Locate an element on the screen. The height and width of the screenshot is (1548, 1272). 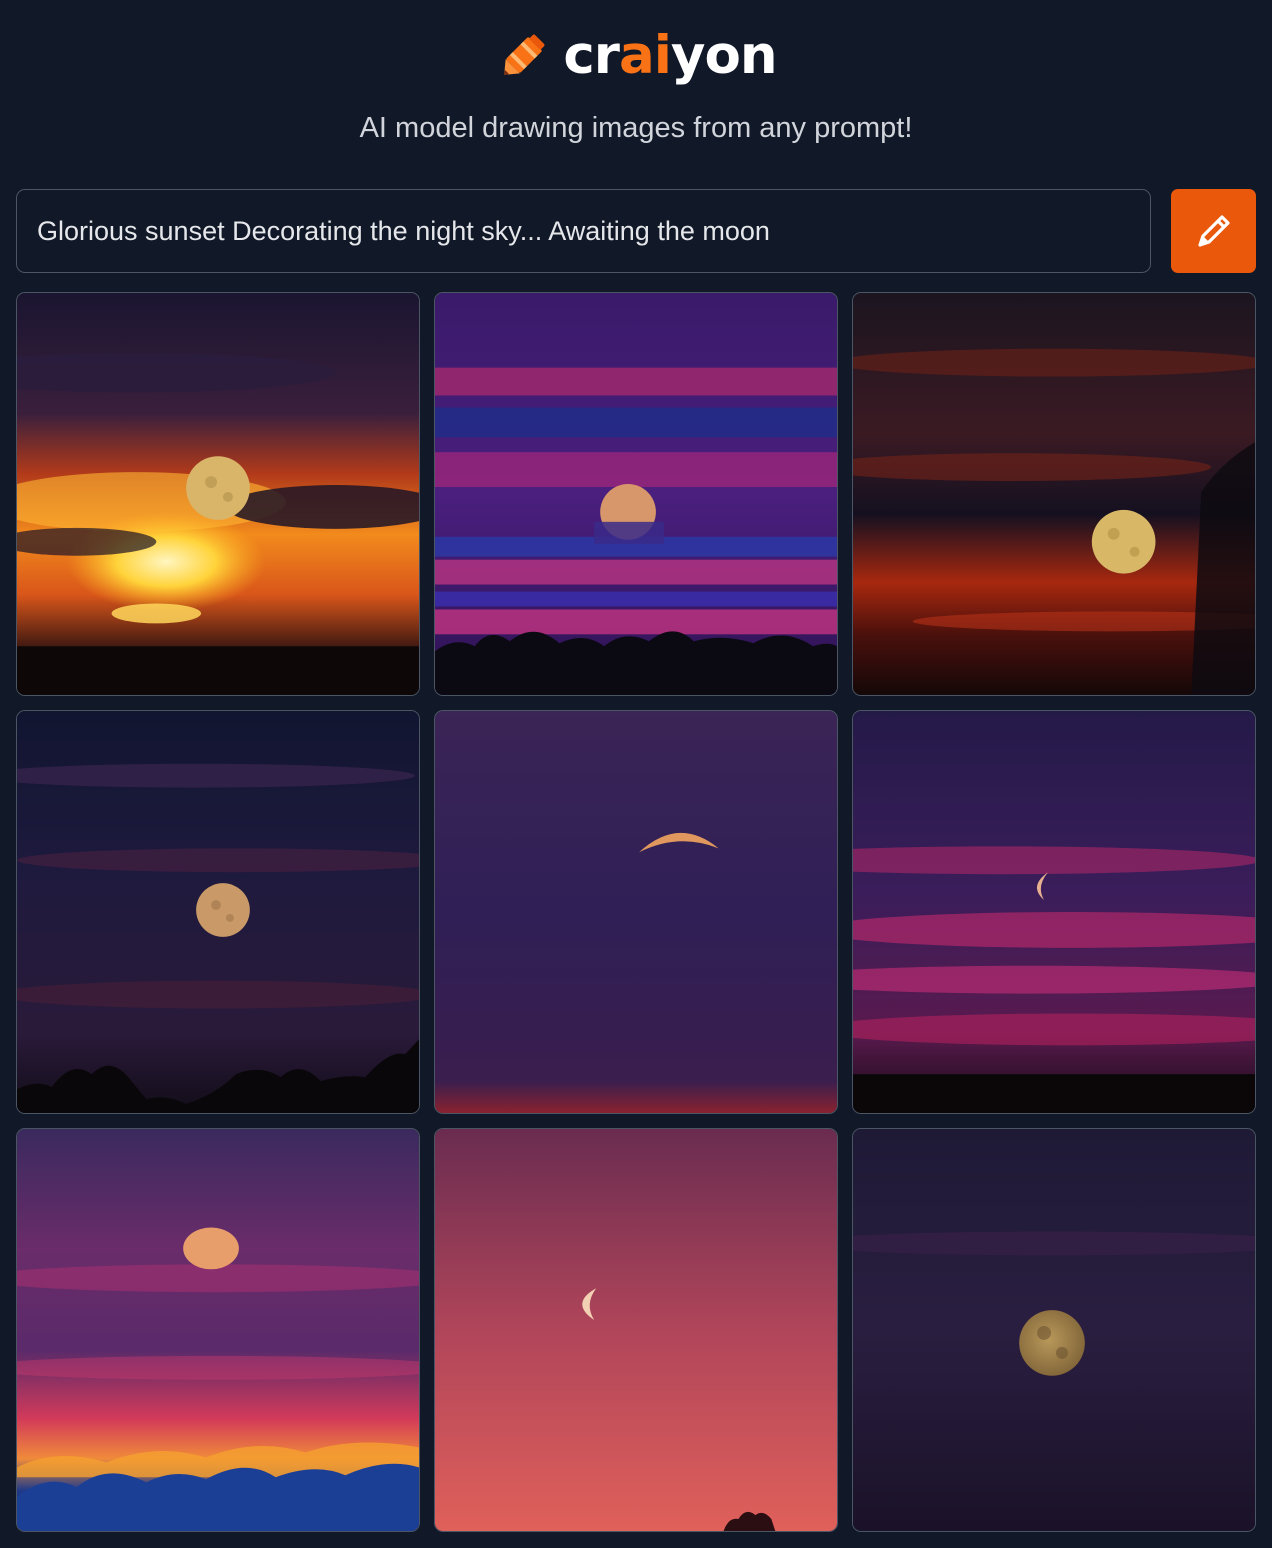
prompt-row is located at coordinates (636, 231).